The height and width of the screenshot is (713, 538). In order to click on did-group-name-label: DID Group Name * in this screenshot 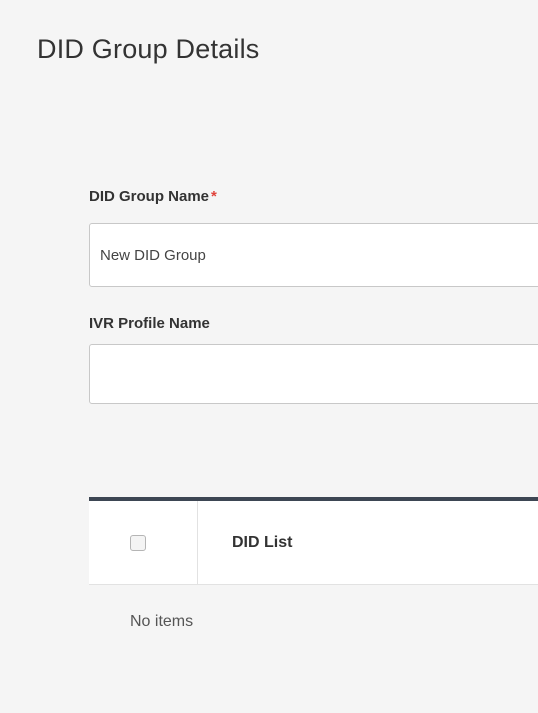, I will do `click(153, 196)`.